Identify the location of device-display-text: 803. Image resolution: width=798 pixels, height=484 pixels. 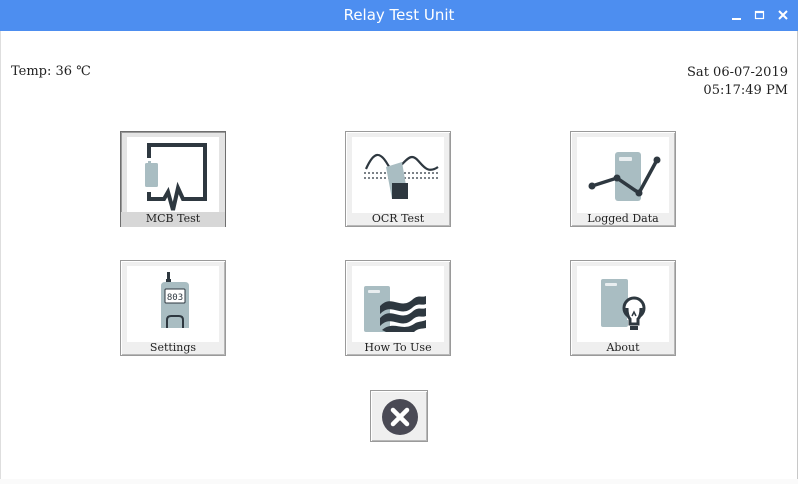
(175, 298).